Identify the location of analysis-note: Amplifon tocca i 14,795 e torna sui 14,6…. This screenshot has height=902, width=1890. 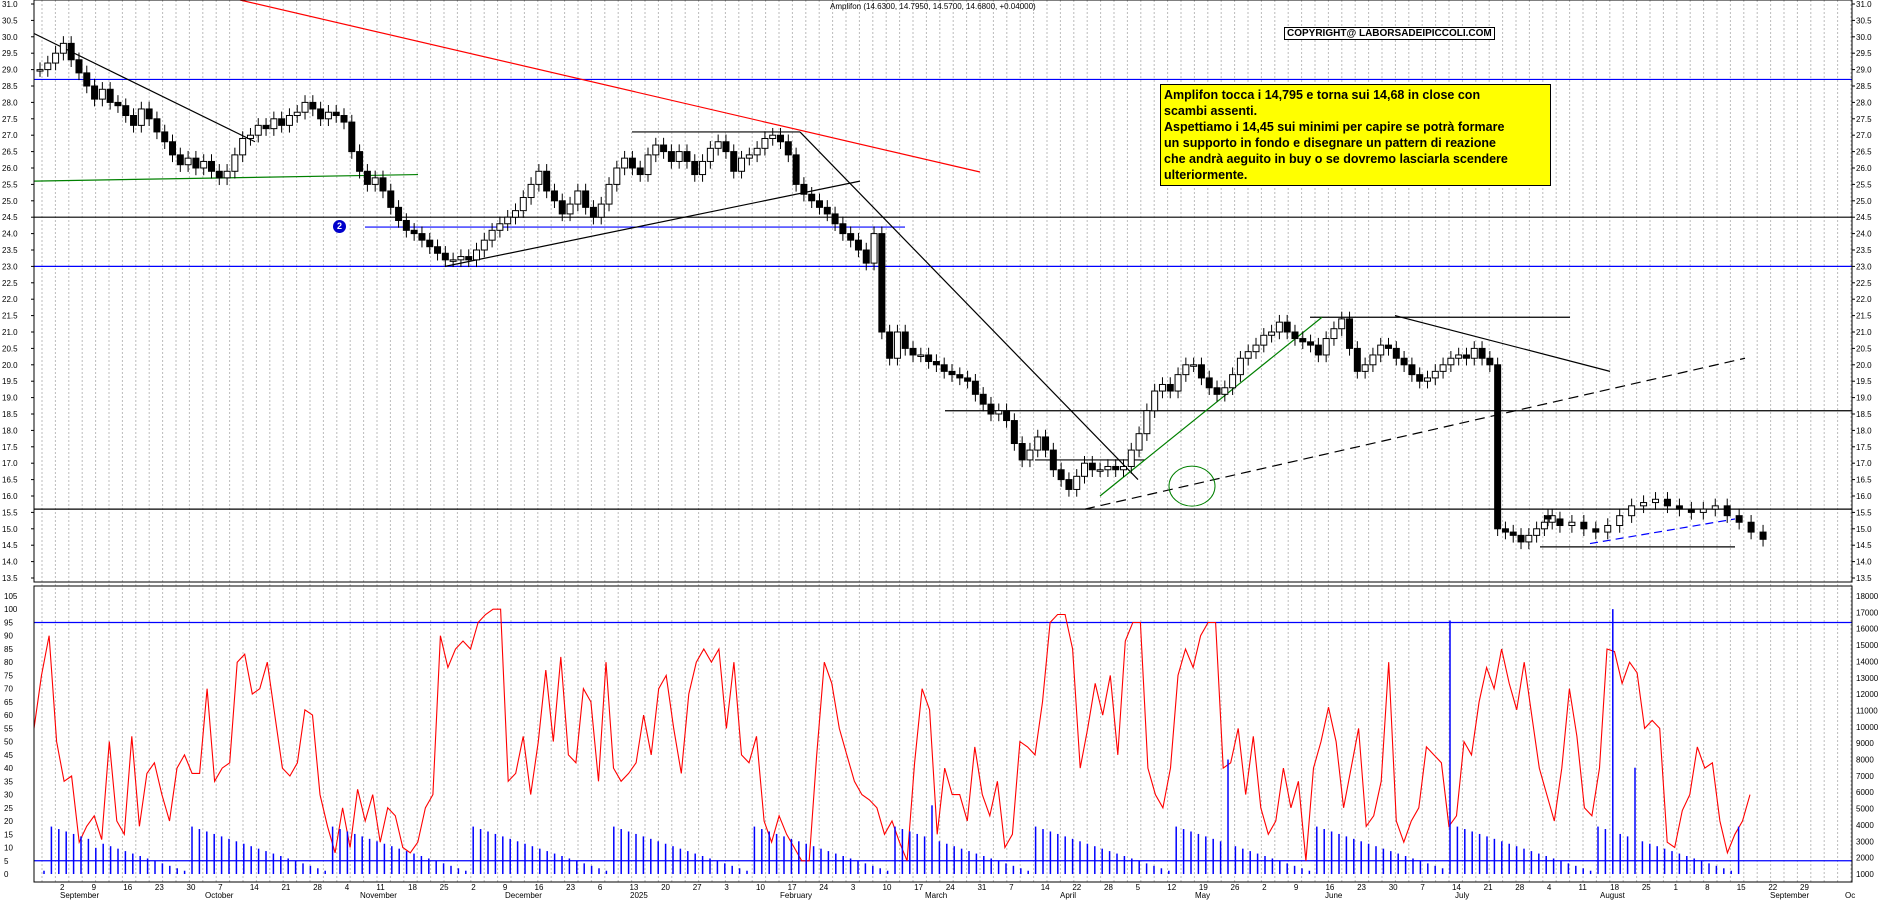
(1355, 135).